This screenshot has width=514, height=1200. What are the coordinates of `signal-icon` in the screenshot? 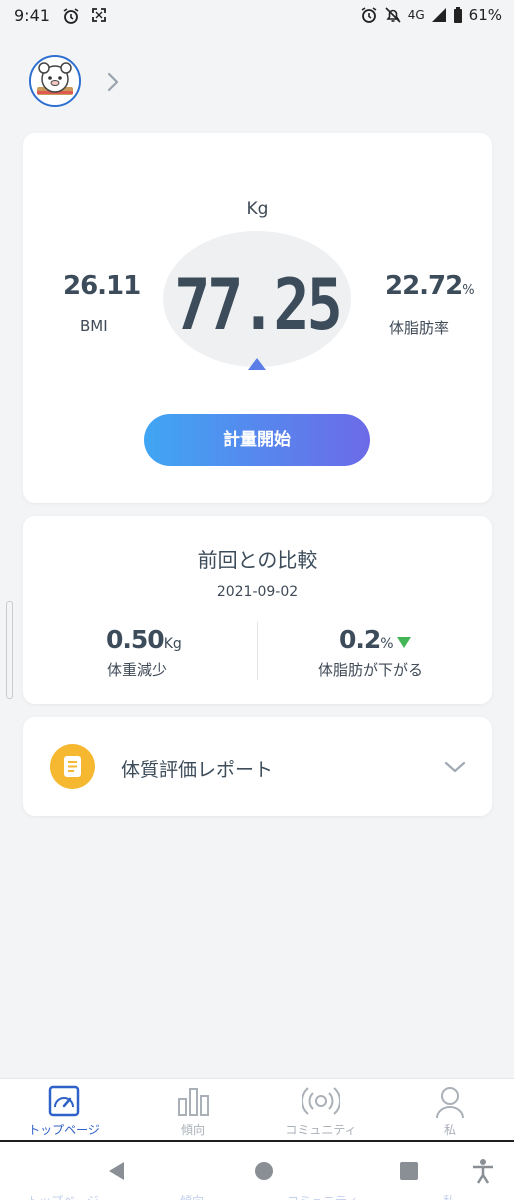 It's located at (439, 15).